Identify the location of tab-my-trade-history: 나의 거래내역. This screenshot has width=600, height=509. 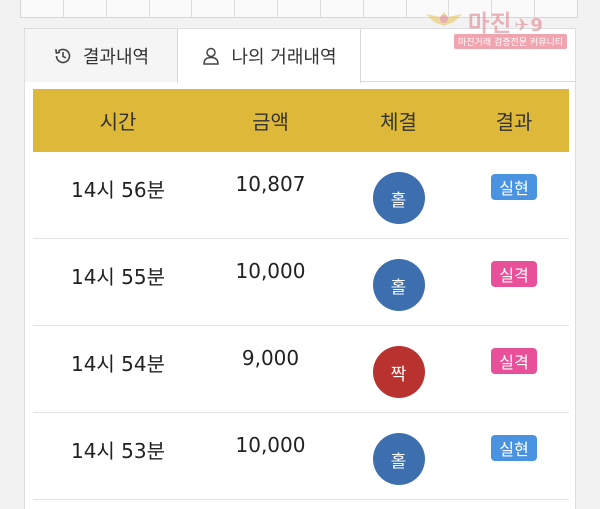
(269, 56).